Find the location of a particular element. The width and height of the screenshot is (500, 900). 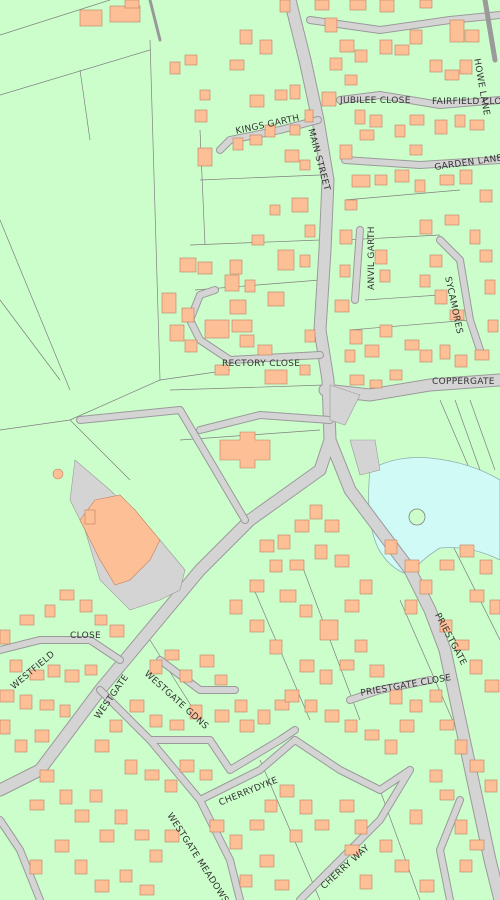

label-anvil-garth: ANVIL GARTH is located at coordinates (372, 258).